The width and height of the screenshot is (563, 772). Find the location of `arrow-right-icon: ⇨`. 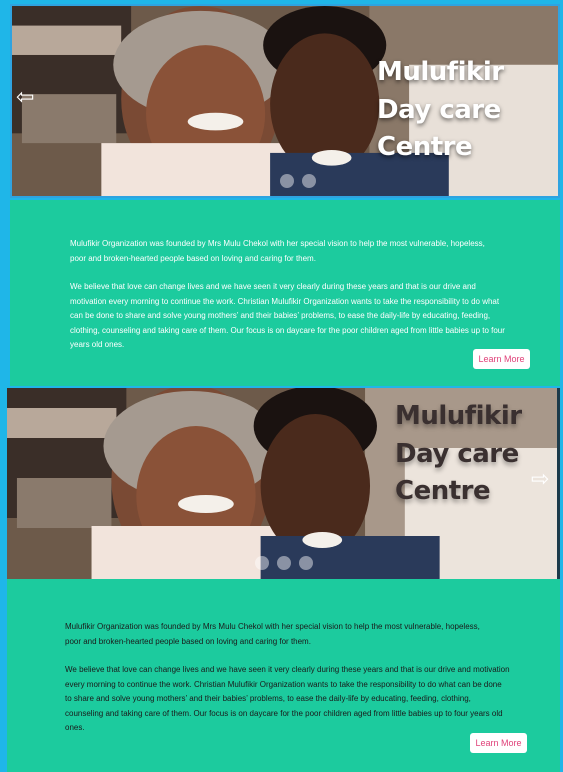

arrow-right-icon: ⇨ is located at coordinates (540, 479).